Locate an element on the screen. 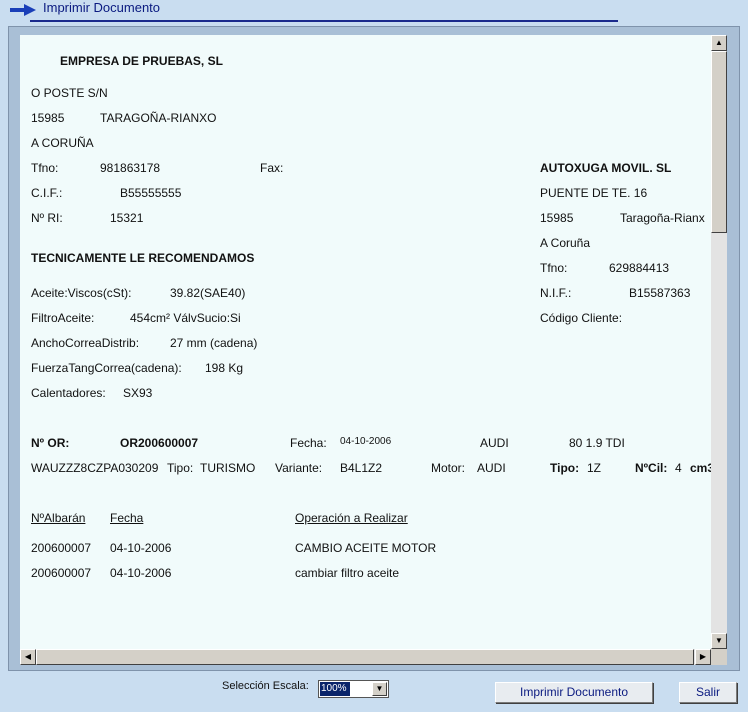  scroll-down-button: ▼ is located at coordinates (719, 641).